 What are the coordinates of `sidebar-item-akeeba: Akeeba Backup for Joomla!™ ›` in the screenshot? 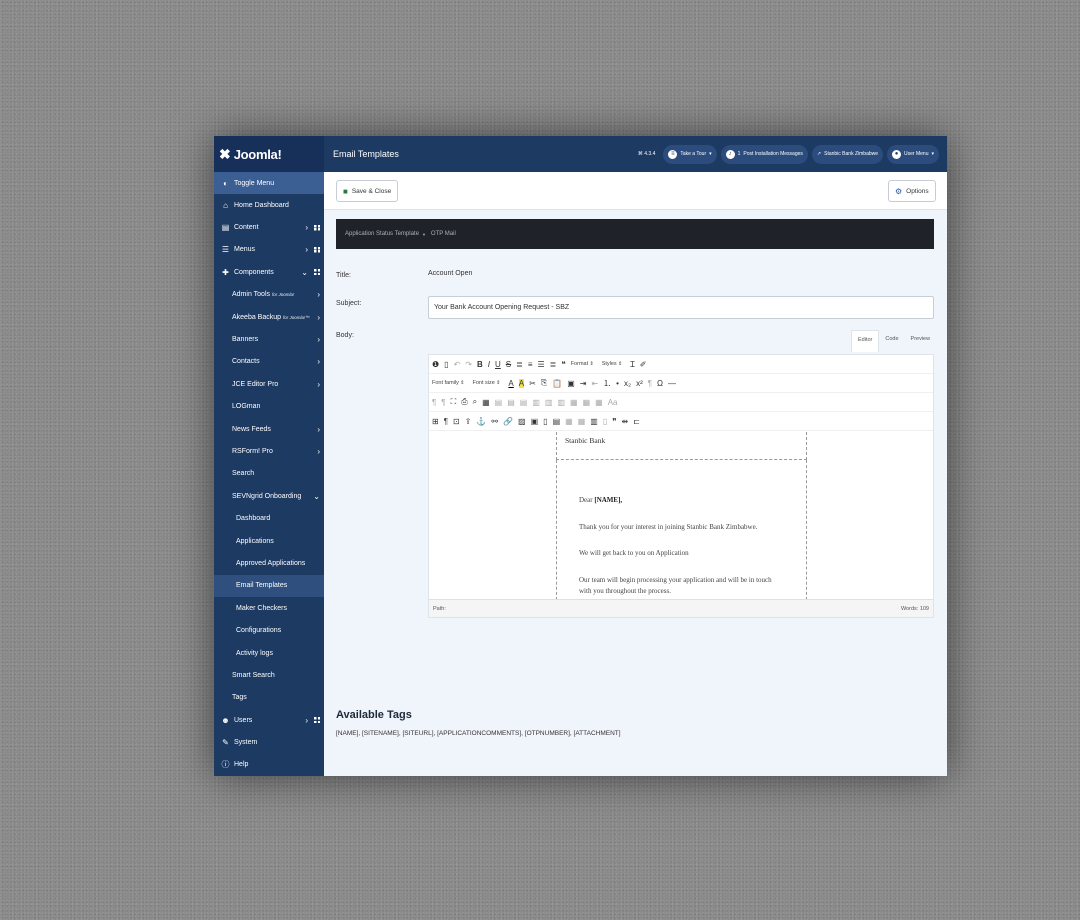 It's located at (269, 317).